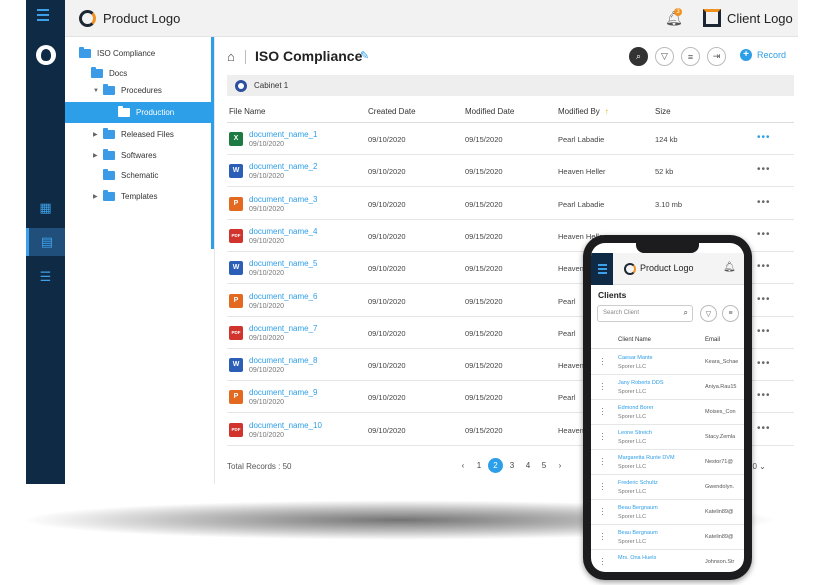 This screenshot has height=585, width=823. Describe the element at coordinates (283, 296) in the screenshot. I see `file-name-link: document_name_6` at that location.